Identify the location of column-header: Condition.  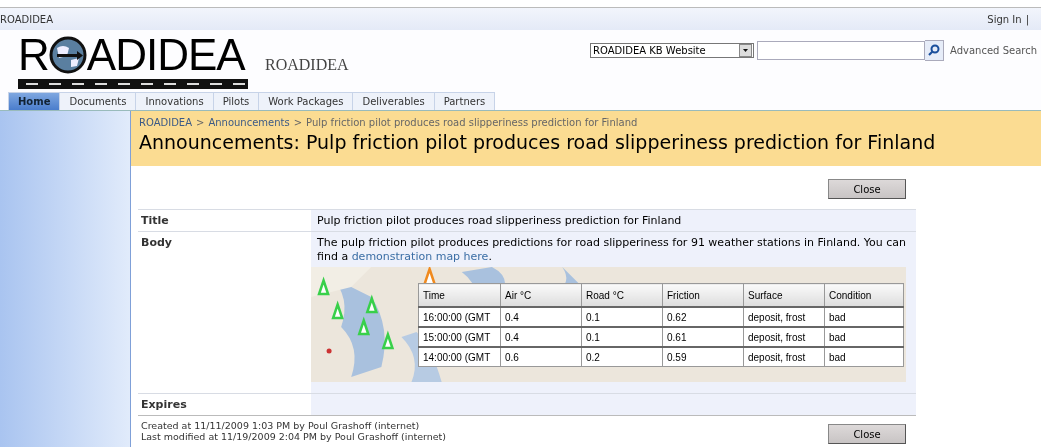
(864, 295).